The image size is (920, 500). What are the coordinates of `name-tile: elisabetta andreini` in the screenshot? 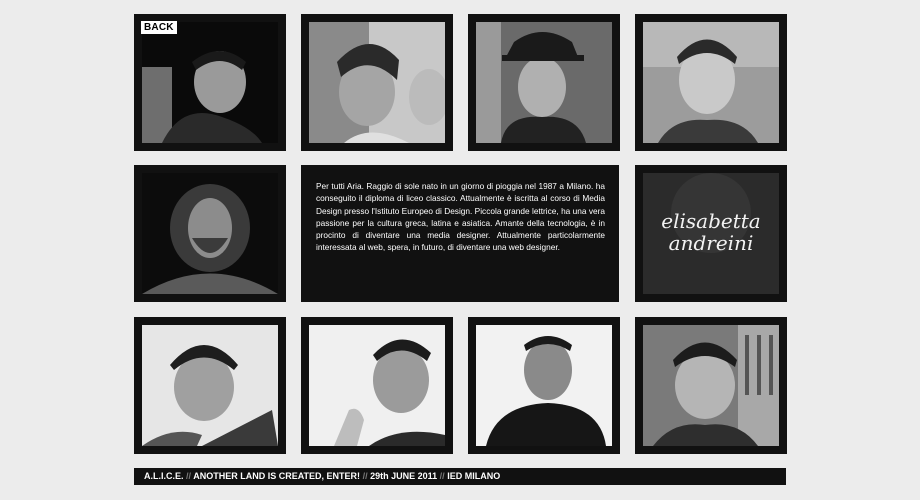 It's located at (711, 233).